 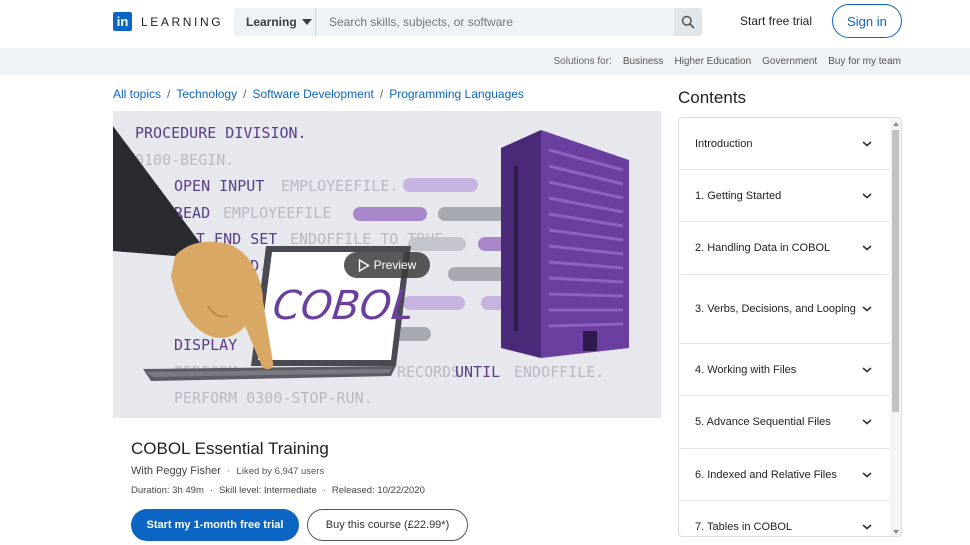 What do you see at coordinates (215, 525) in the screenshot?
I see `start-free-trial-button: Start my 1-month free trial` at bounding box center [215, 525].